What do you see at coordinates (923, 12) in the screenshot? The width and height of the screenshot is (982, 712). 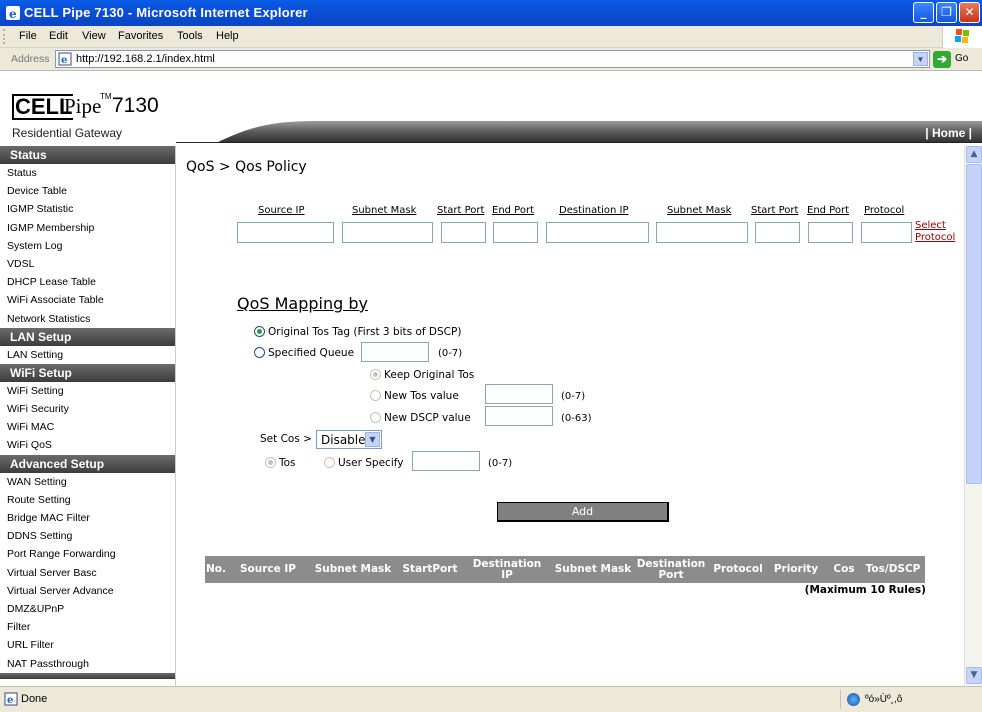 I see `minimize-button: _` at bounding box center [923, 12].